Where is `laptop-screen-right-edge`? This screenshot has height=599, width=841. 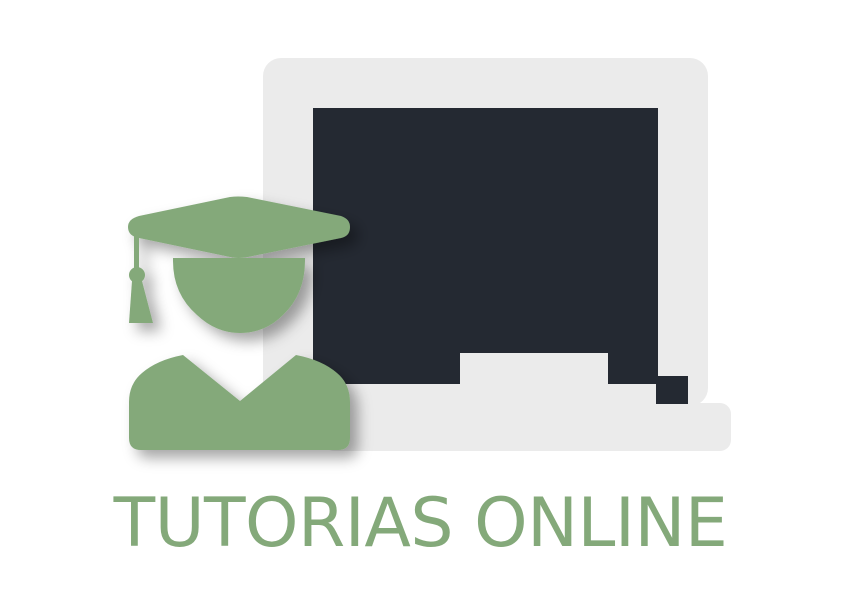
laptop-screen-right-edge is located at coordinates (672, 390).